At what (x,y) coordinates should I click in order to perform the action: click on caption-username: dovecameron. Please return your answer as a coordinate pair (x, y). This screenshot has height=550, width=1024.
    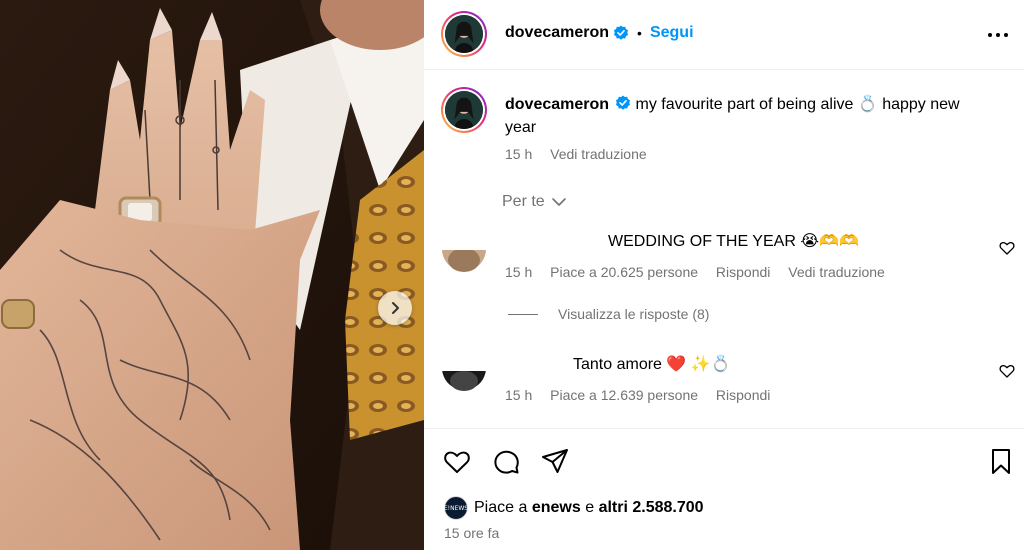
    Looking at the image, I should click on (557, 104).